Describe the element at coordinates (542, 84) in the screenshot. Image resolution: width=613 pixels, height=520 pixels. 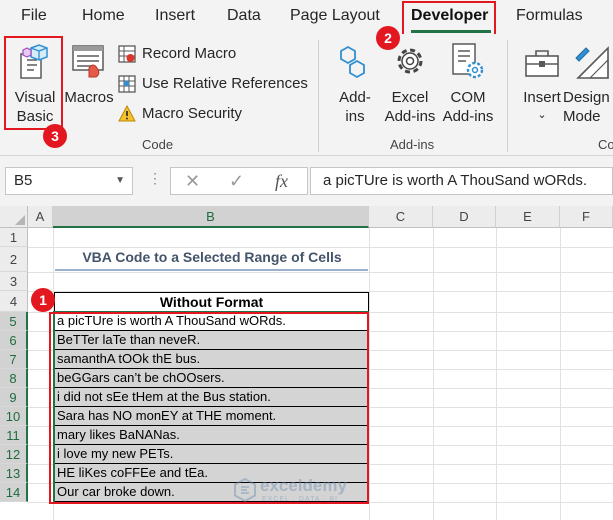
I see `insert-controls-button: Insert ⌄` at that location.